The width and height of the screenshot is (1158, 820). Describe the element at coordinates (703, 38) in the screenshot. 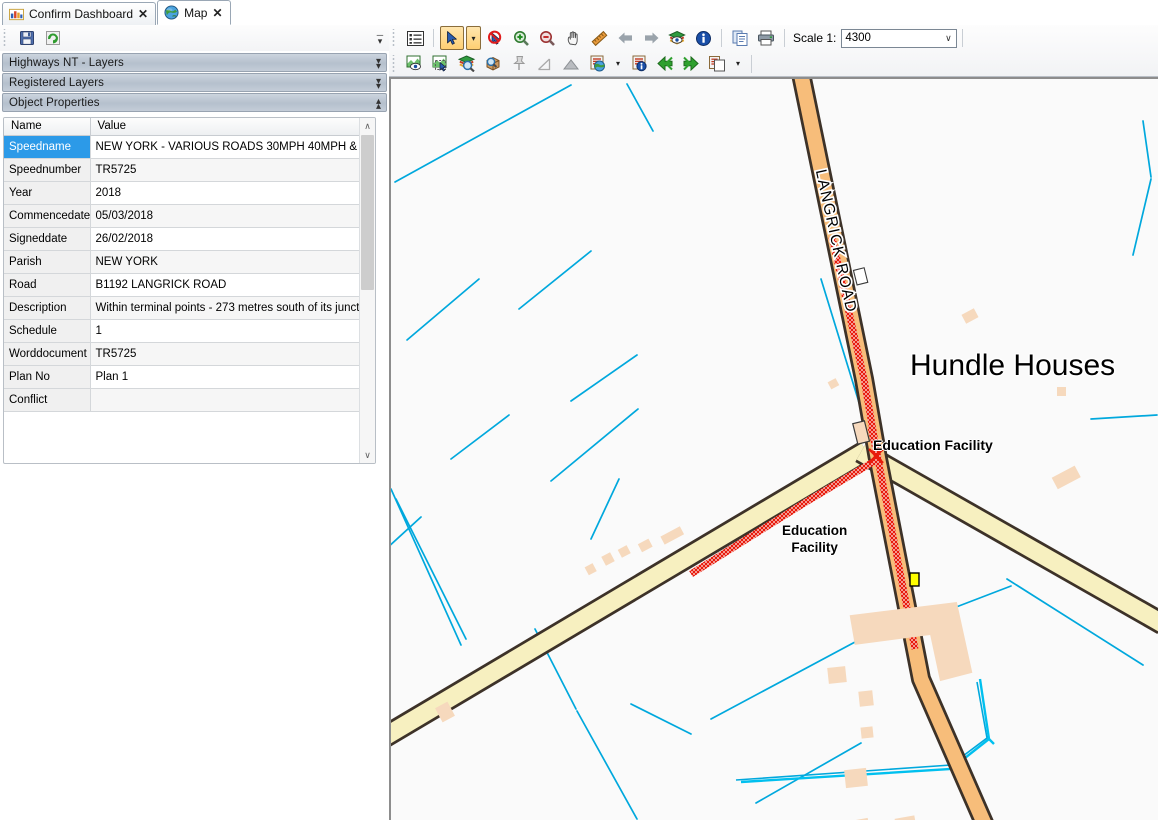

I see `identify-button` at that location.